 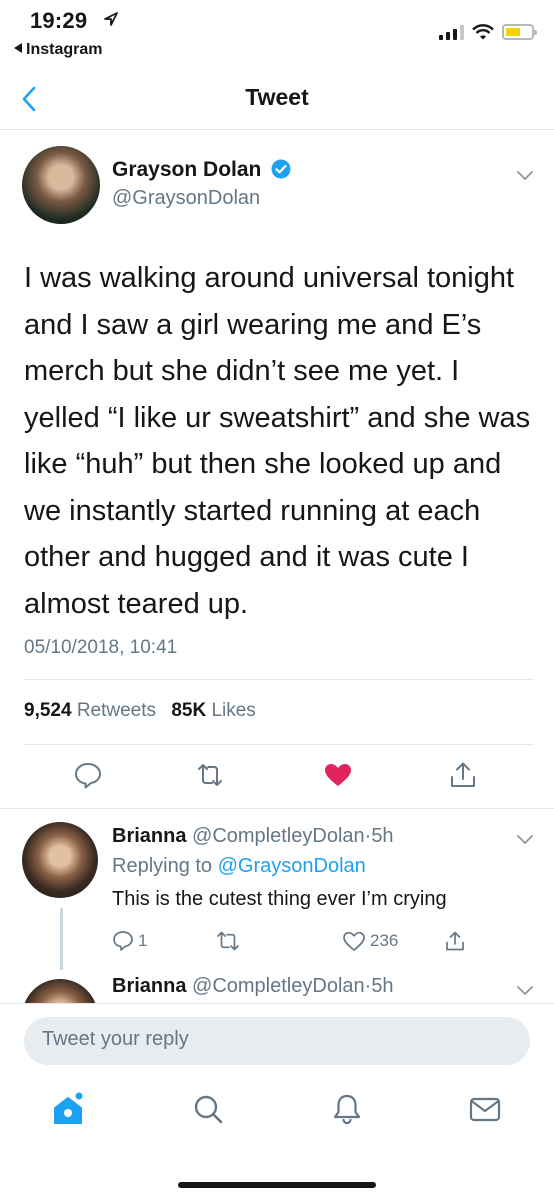 I want to click on back-triangle-icon, so click(x=18, y=48).